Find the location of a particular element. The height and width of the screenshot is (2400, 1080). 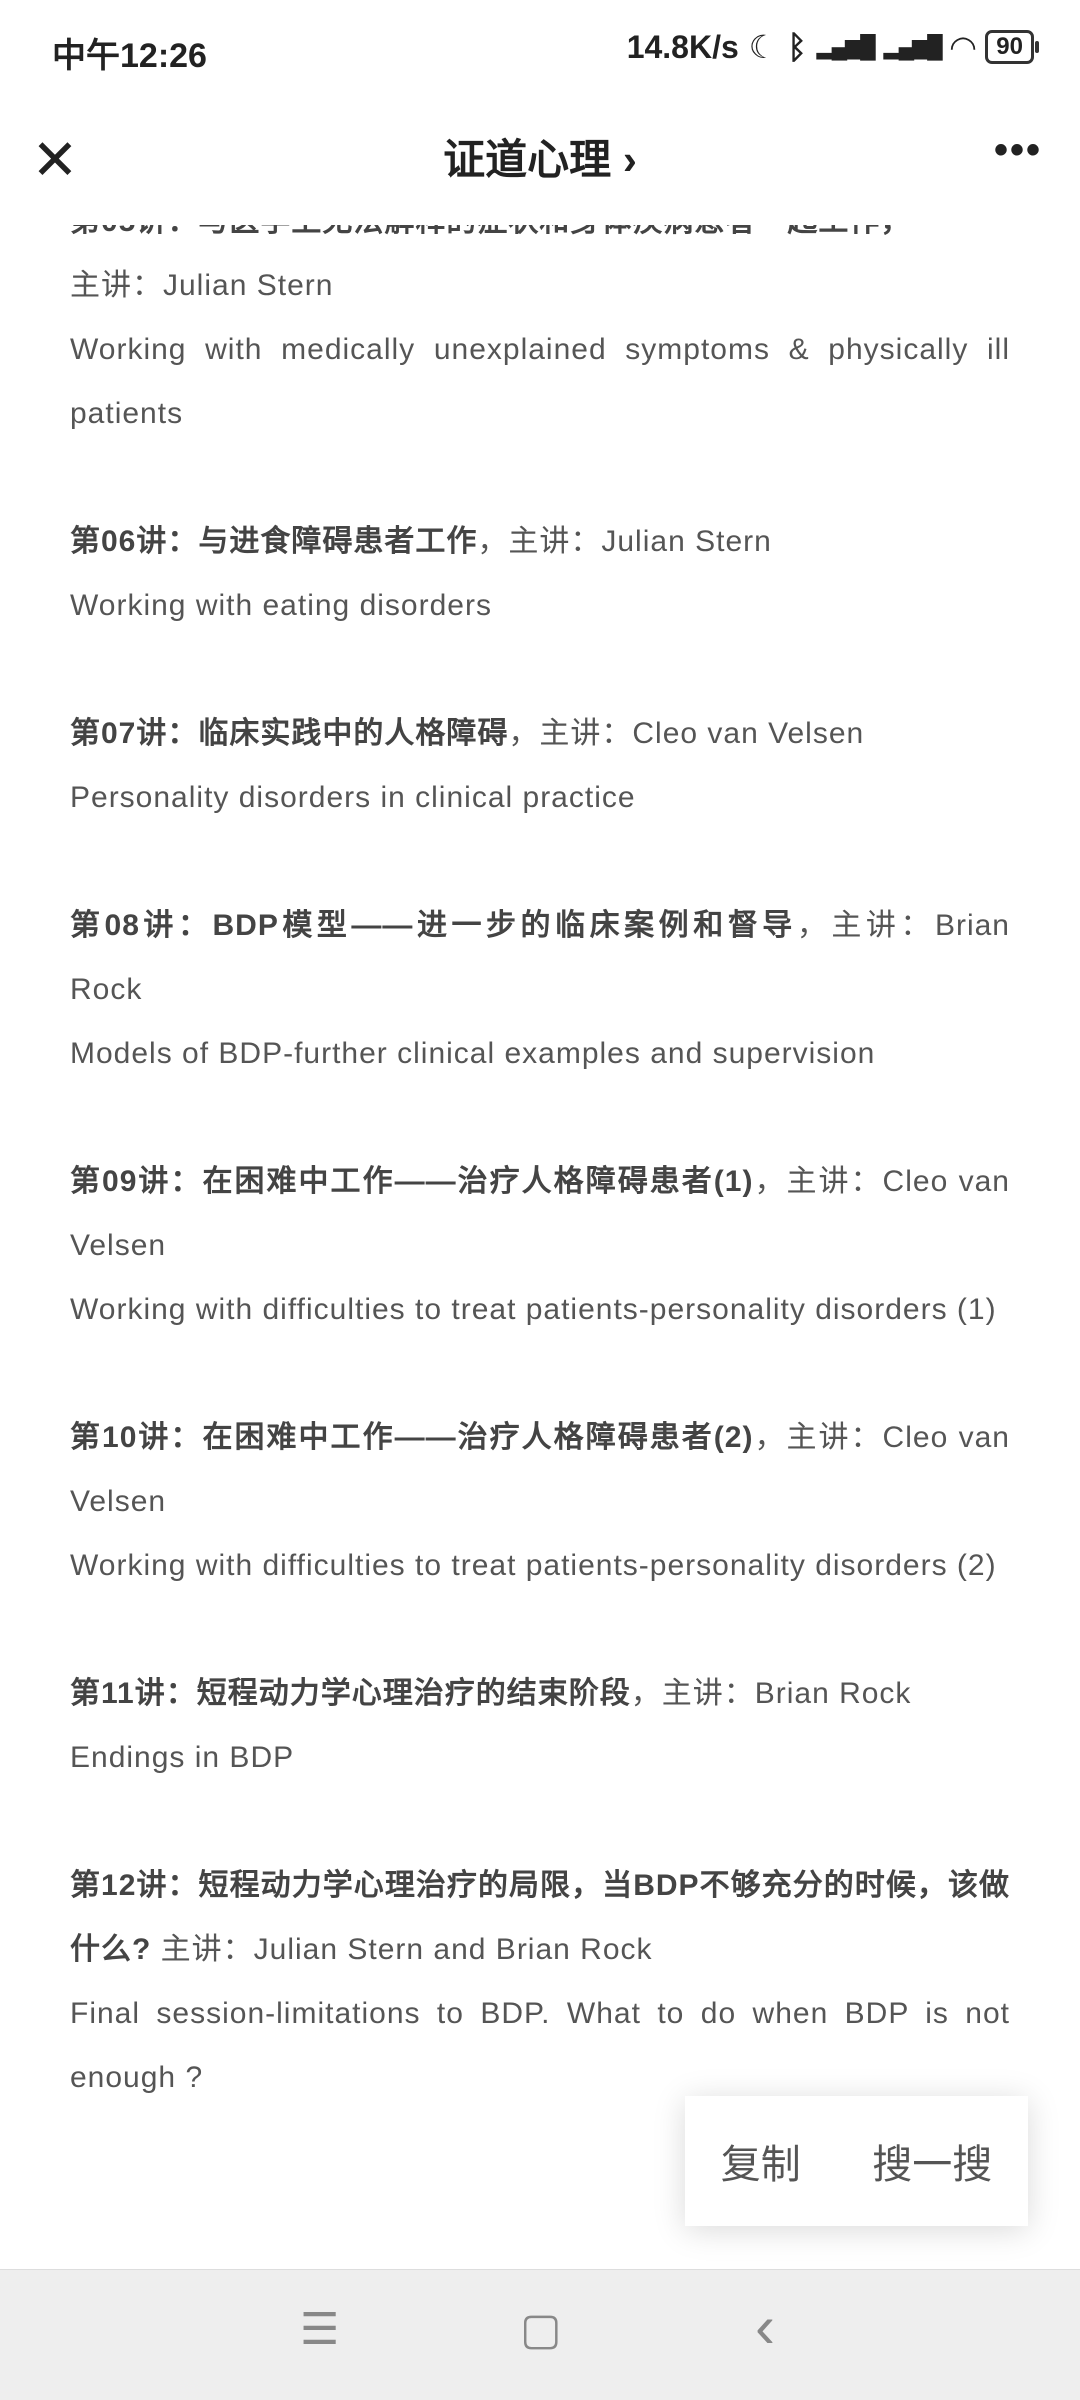

signal-icon: ▂▄▆█ is located at coordinates (846, 46).